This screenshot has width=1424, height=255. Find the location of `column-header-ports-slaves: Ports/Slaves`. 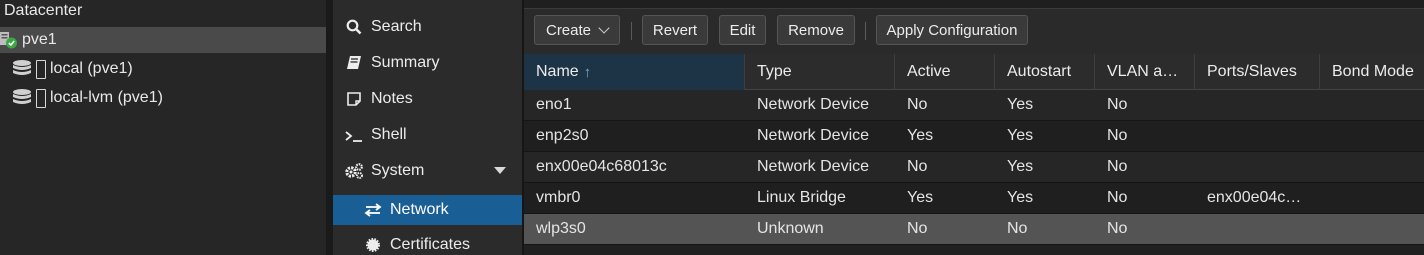

column-header-ports-slaves: Ports/Slaves is located at coordinates (1257, 72).